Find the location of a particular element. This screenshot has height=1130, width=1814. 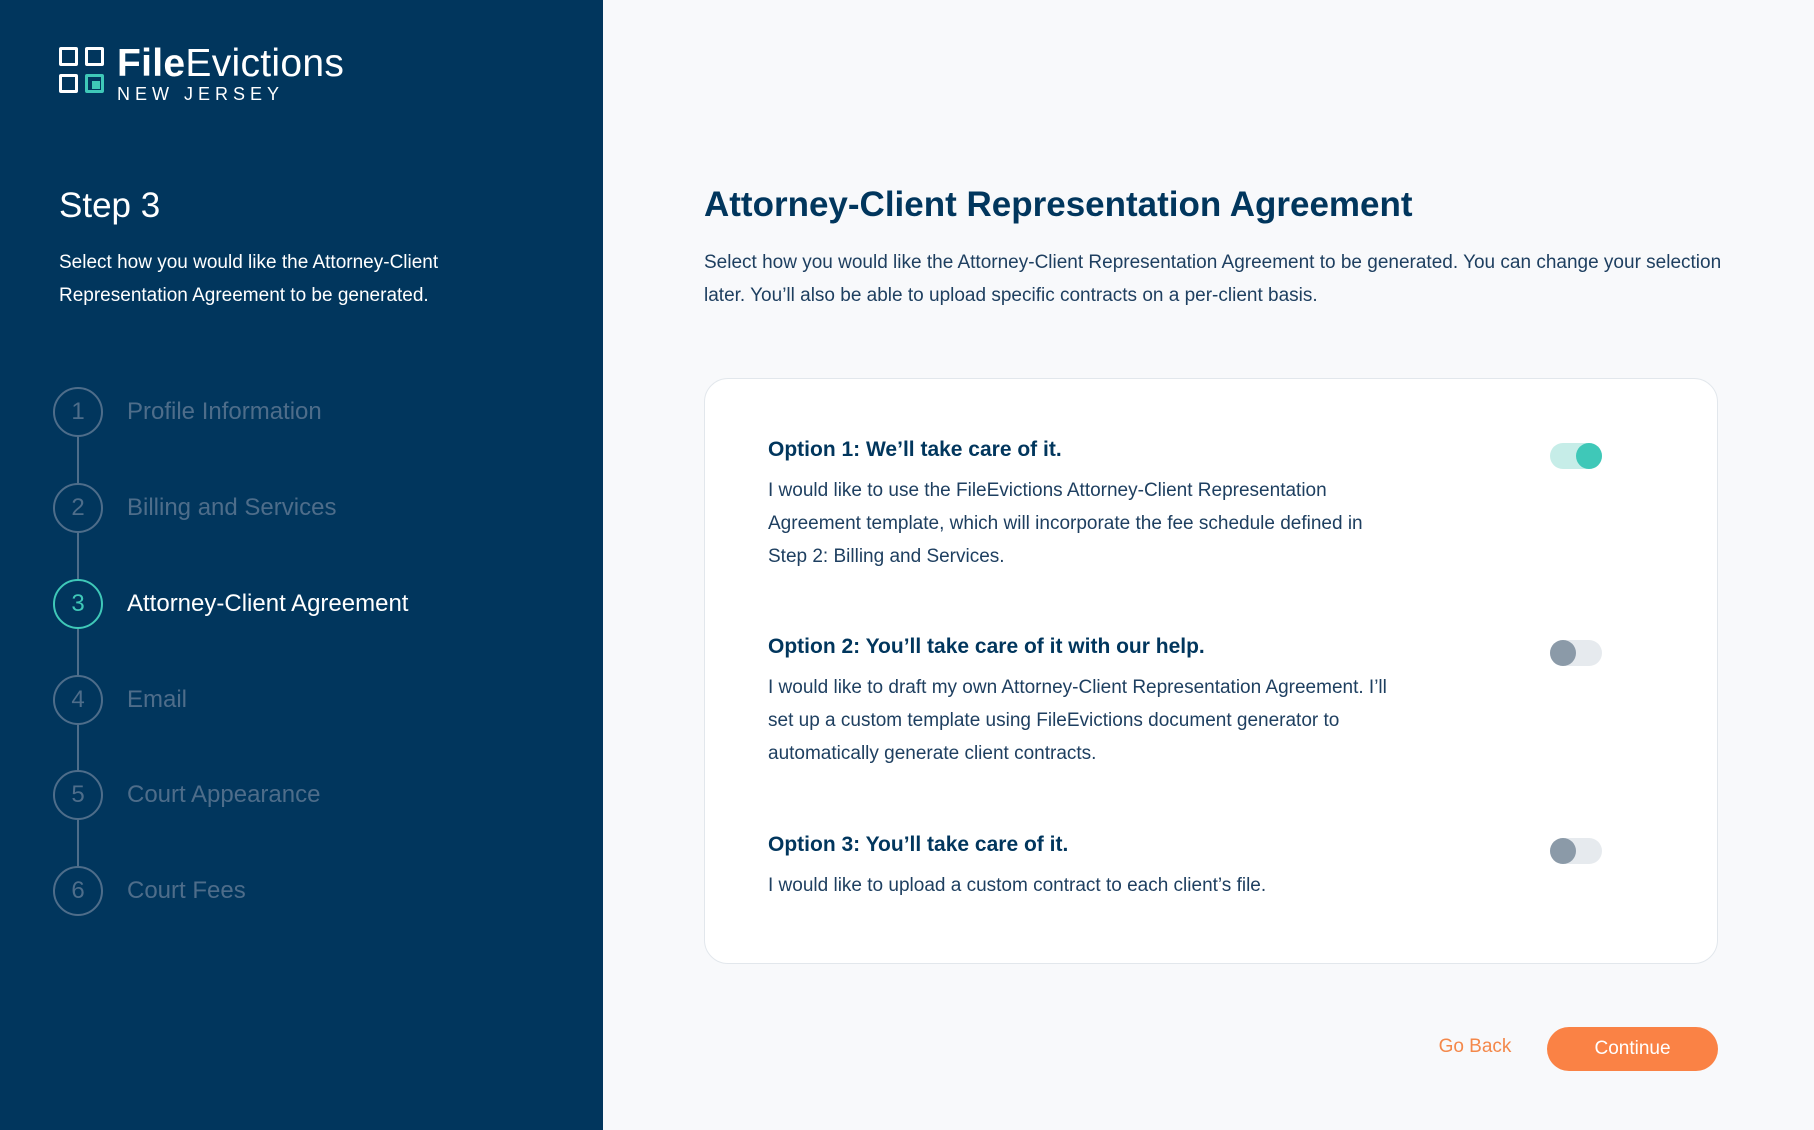

step-item-court-appearance: 5 Court Appearance is located at coordinates (186, 795).